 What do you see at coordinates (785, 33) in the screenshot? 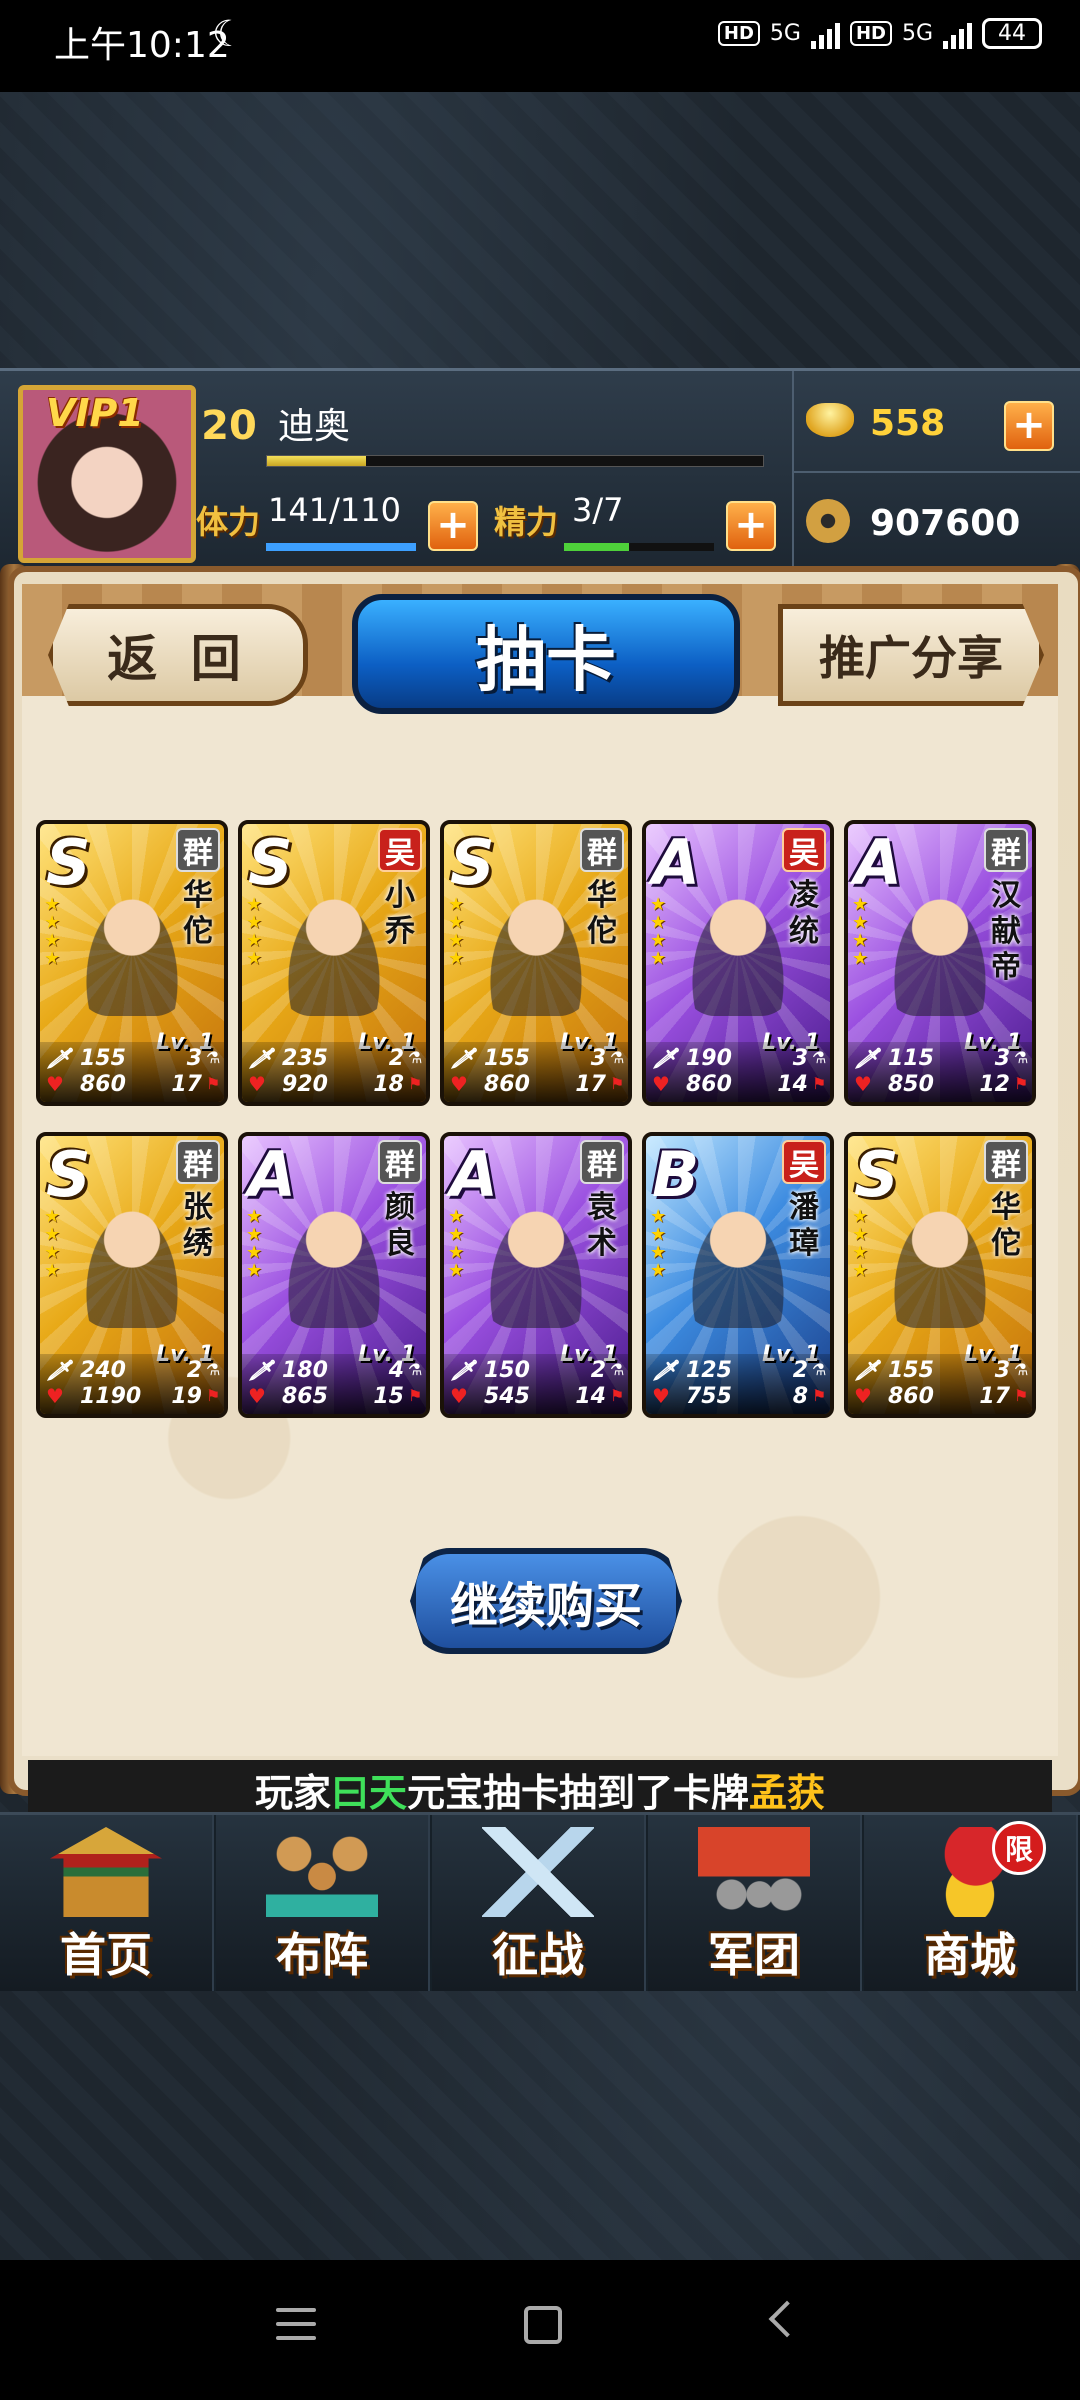
I see `network-label: 5G` at bounding box center [785, 33].